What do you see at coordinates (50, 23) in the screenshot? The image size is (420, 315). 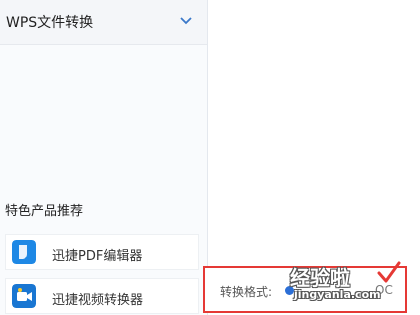 I see `sidebar-title: WPS文件转换` at bounding box center [50, 23].